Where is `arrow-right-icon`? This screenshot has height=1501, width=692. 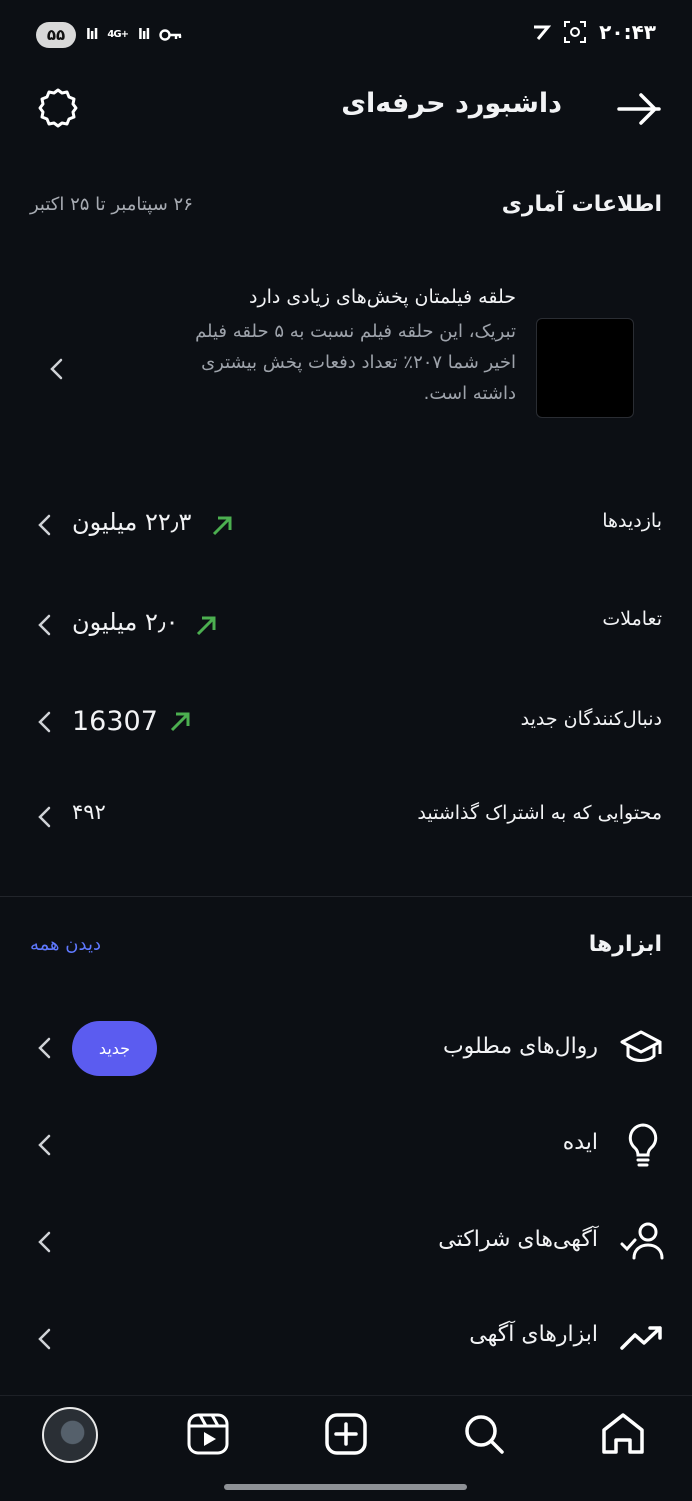 arrow-right-icon is located at coordinates (639, 109).